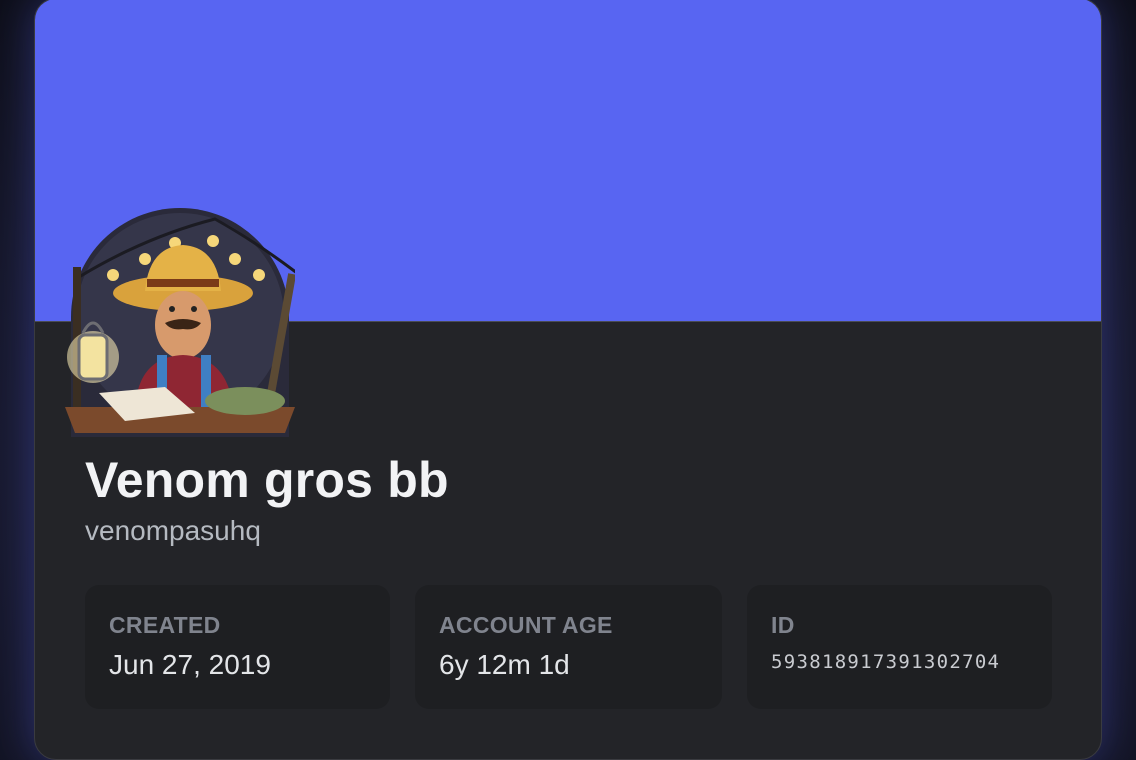 The height and width of the screenshot is (760, 1136). Describe the element at coordinates (783, 625) in the screenshot. I see `stat-label: ID` at that location.